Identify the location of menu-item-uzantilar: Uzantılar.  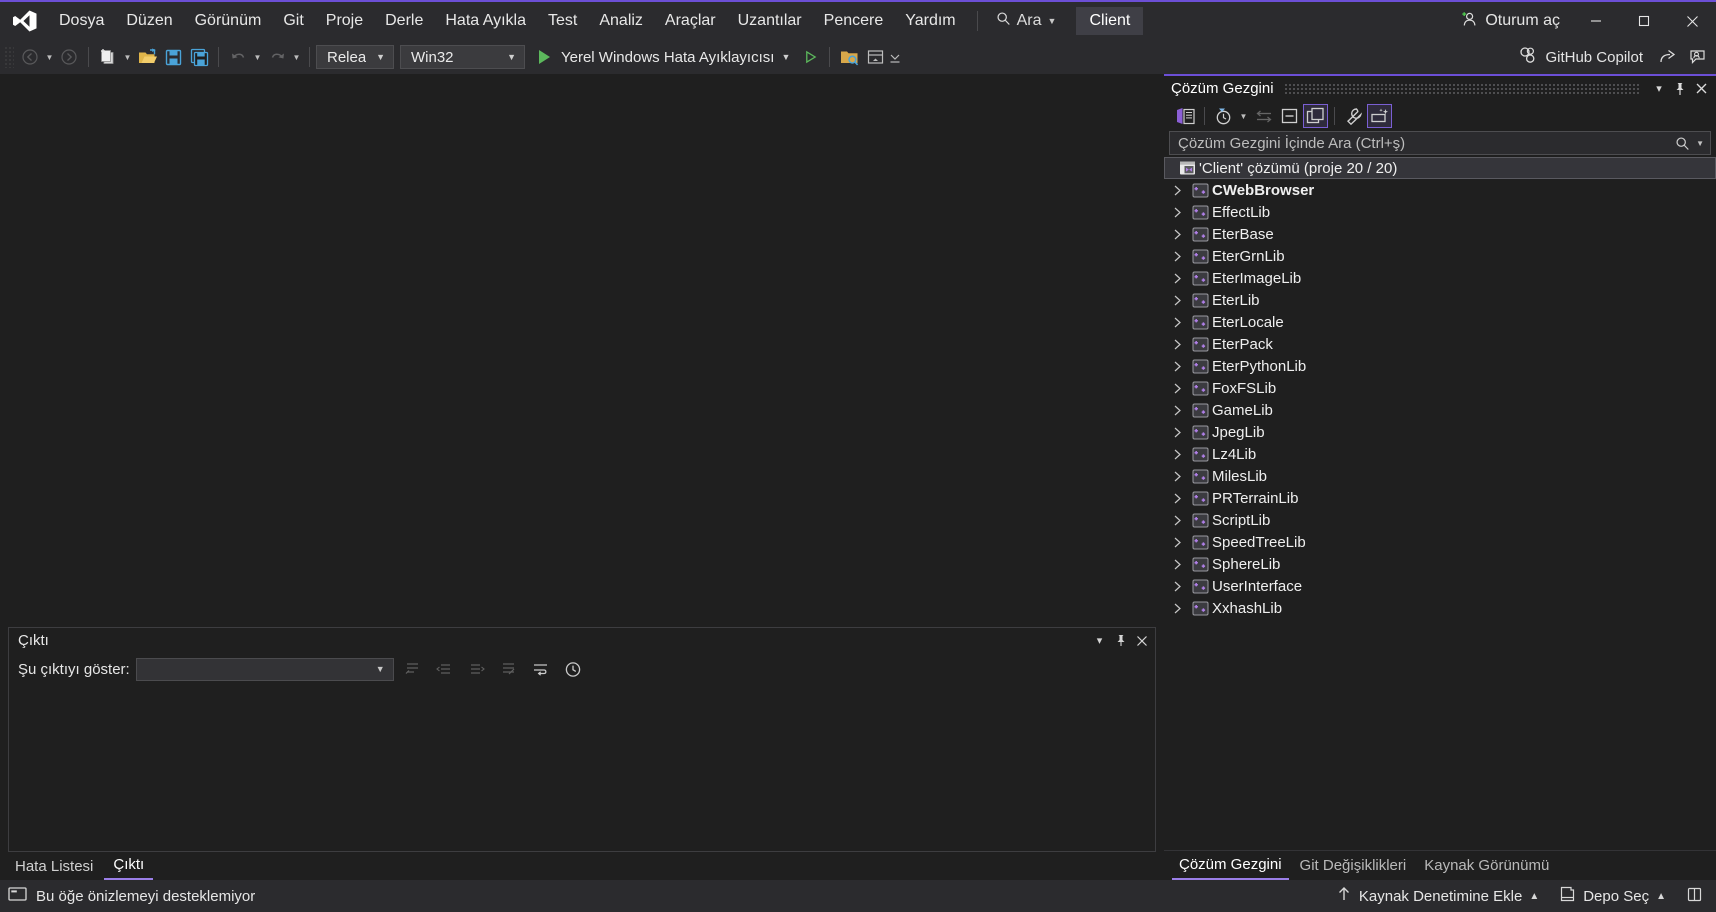
(770, 21).